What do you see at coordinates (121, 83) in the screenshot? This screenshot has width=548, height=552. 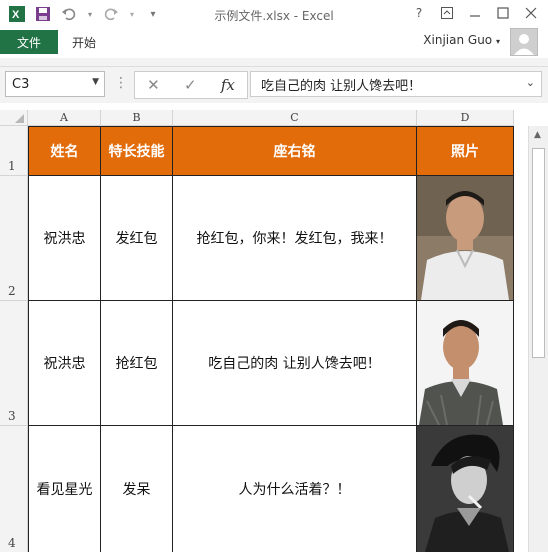 I see `formula-bar-splitter-icon: ⋮` at bounding box center [121, 83].